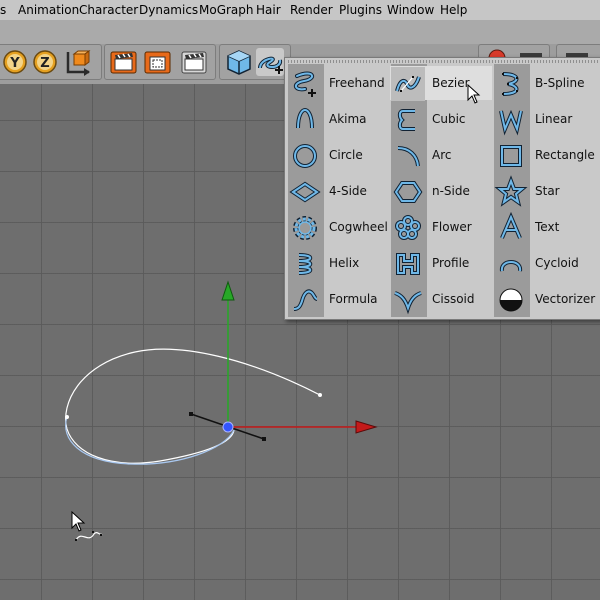 The height and width of the screenshot is (600, 600). Describe the element at coordinates (408, 303) in the screenshot. I see `cissoid-spline-icon` at that location.